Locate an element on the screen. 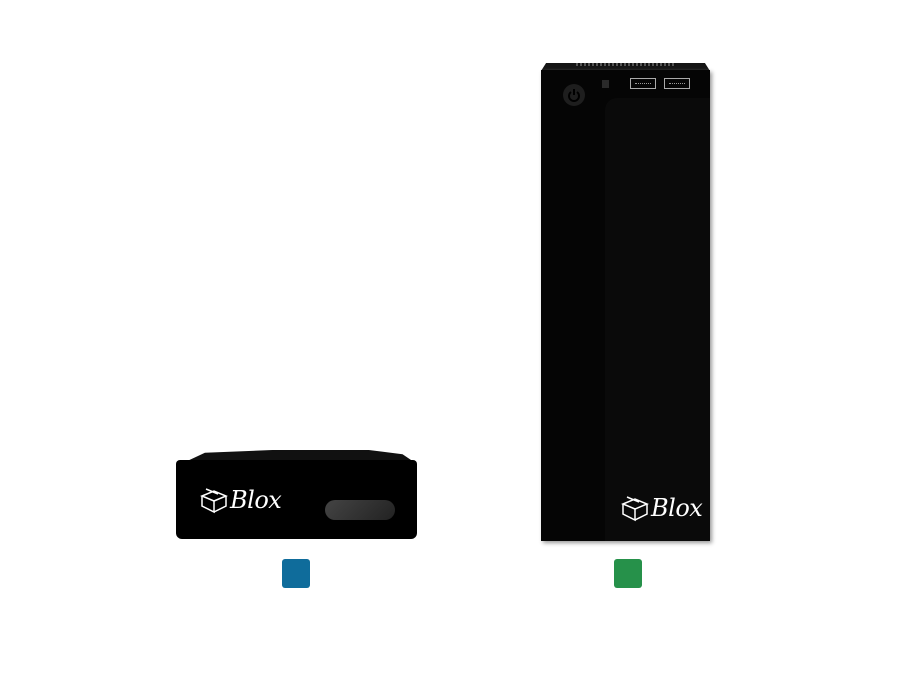  small-blox-device-image: Blox is located at coordinates (296, 494).